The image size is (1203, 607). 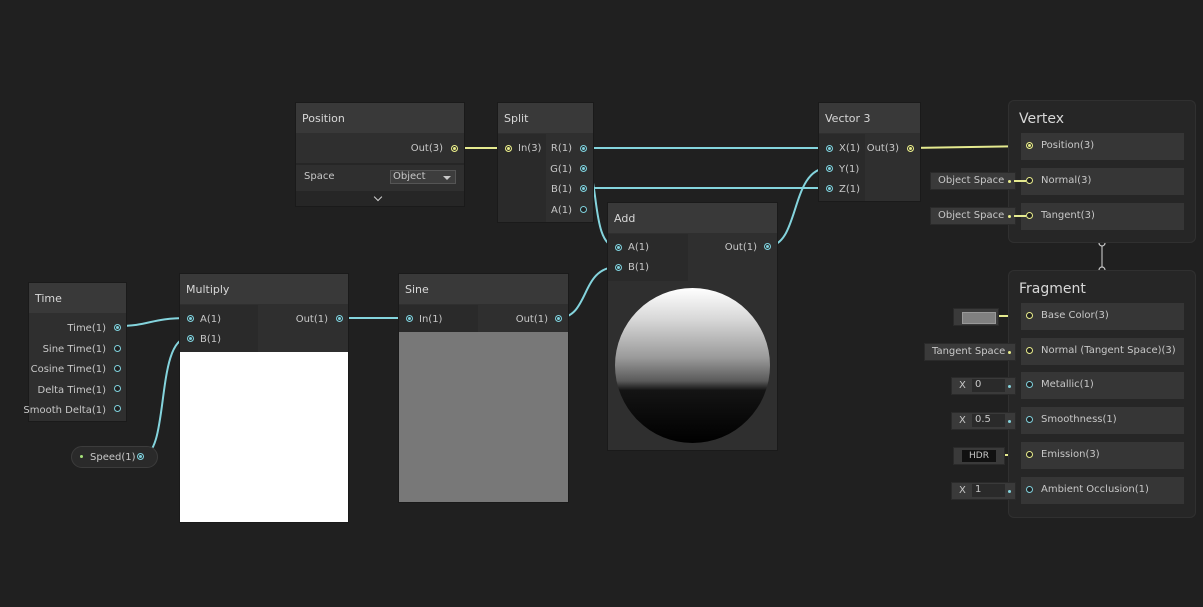 What do you see at coordinates (829, 188) in the screenshot?
I see `in-port-z` at bounding box center [829, 188].